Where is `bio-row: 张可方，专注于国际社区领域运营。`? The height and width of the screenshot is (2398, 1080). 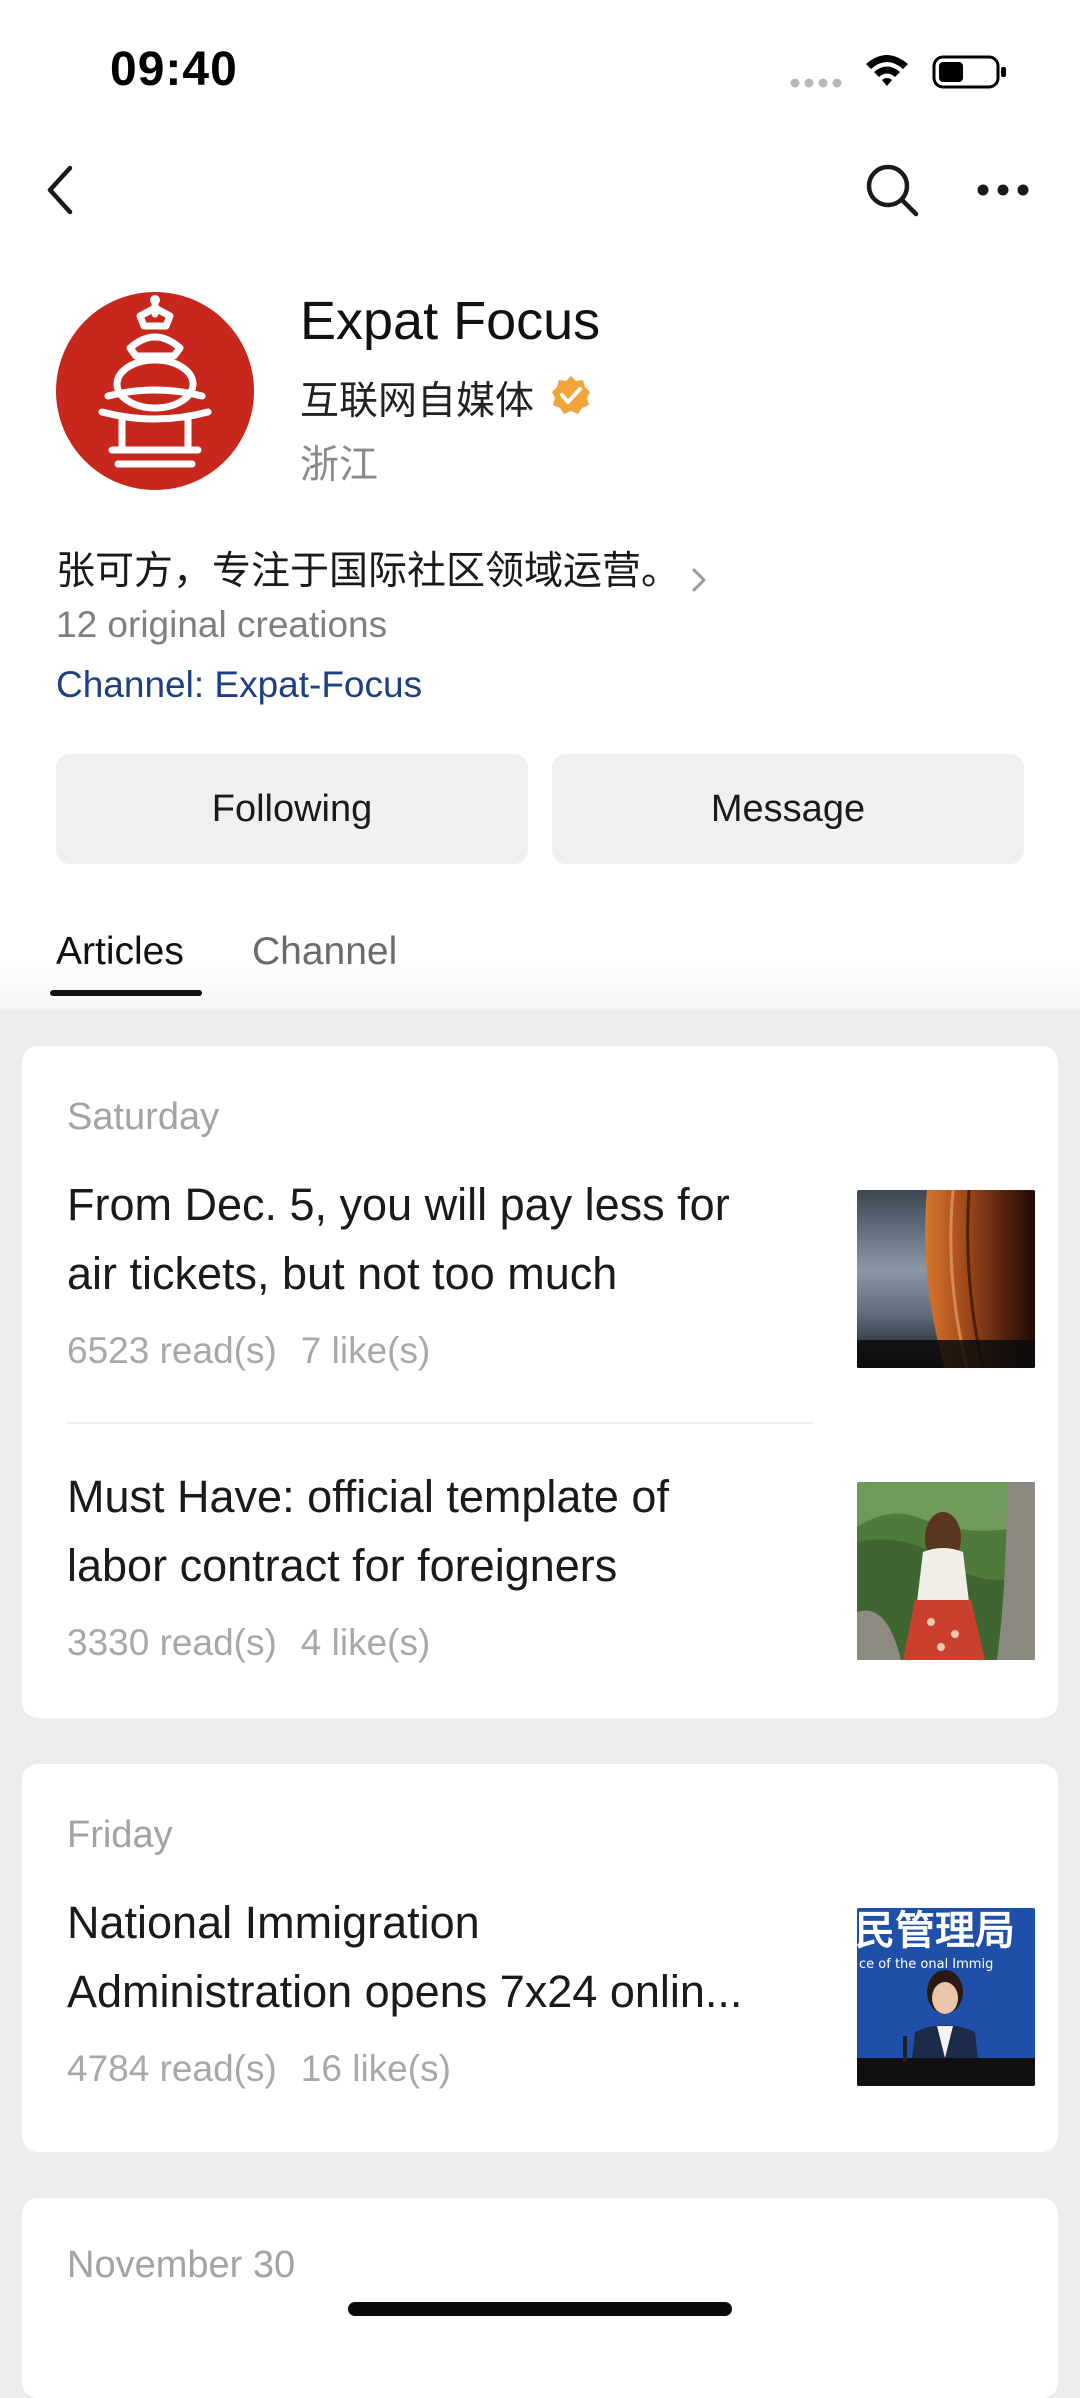 bio-row: 张可方，专注于国际社区领域运营。 is located at coordinates (383, 568).